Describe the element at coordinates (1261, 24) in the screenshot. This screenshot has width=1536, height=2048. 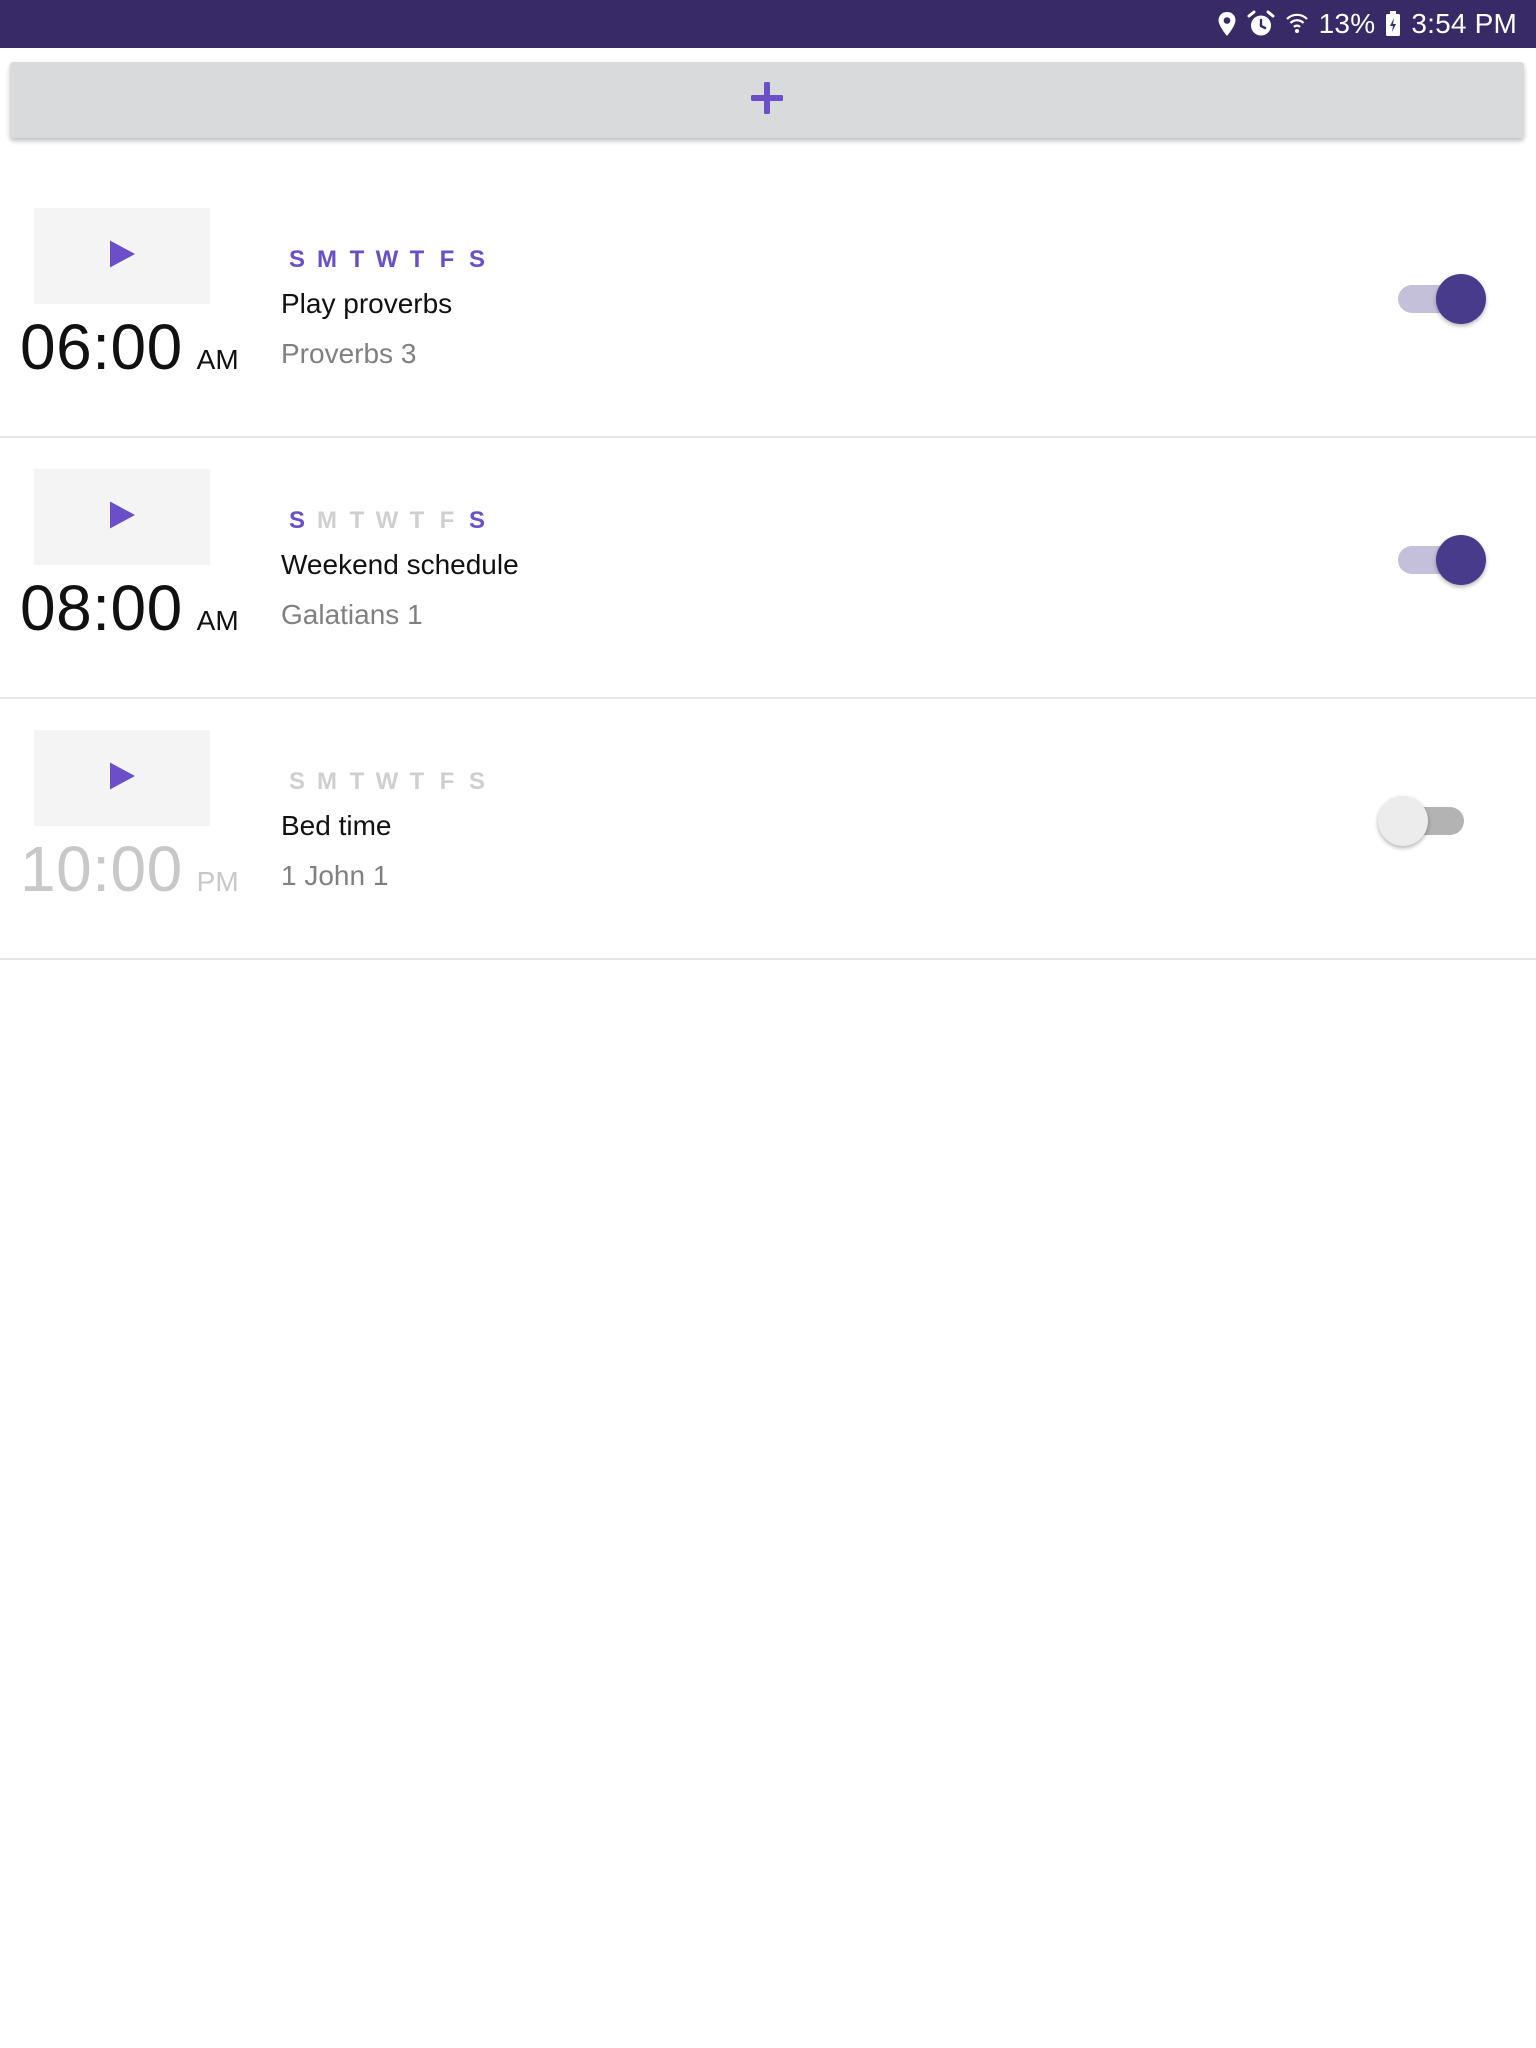
I see `alarm-icon` at that location.